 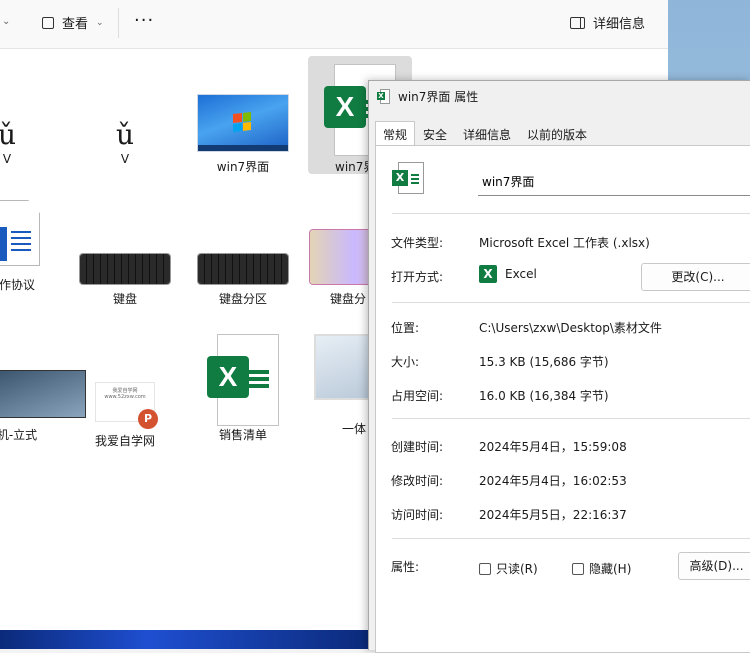 I want to click on taskbar-area, so click(x=185, y=639).